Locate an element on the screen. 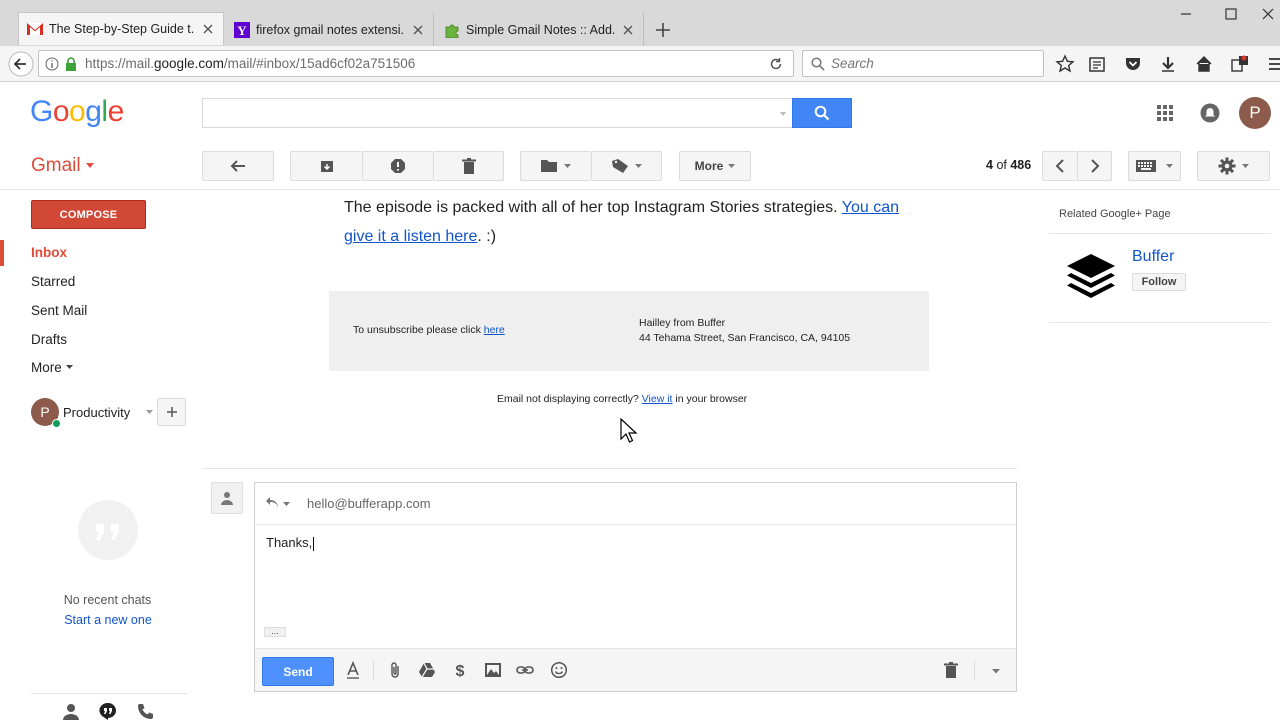 This screenshot has width=1280, height=720. browser-search-input is located at coordinates (931, 63).